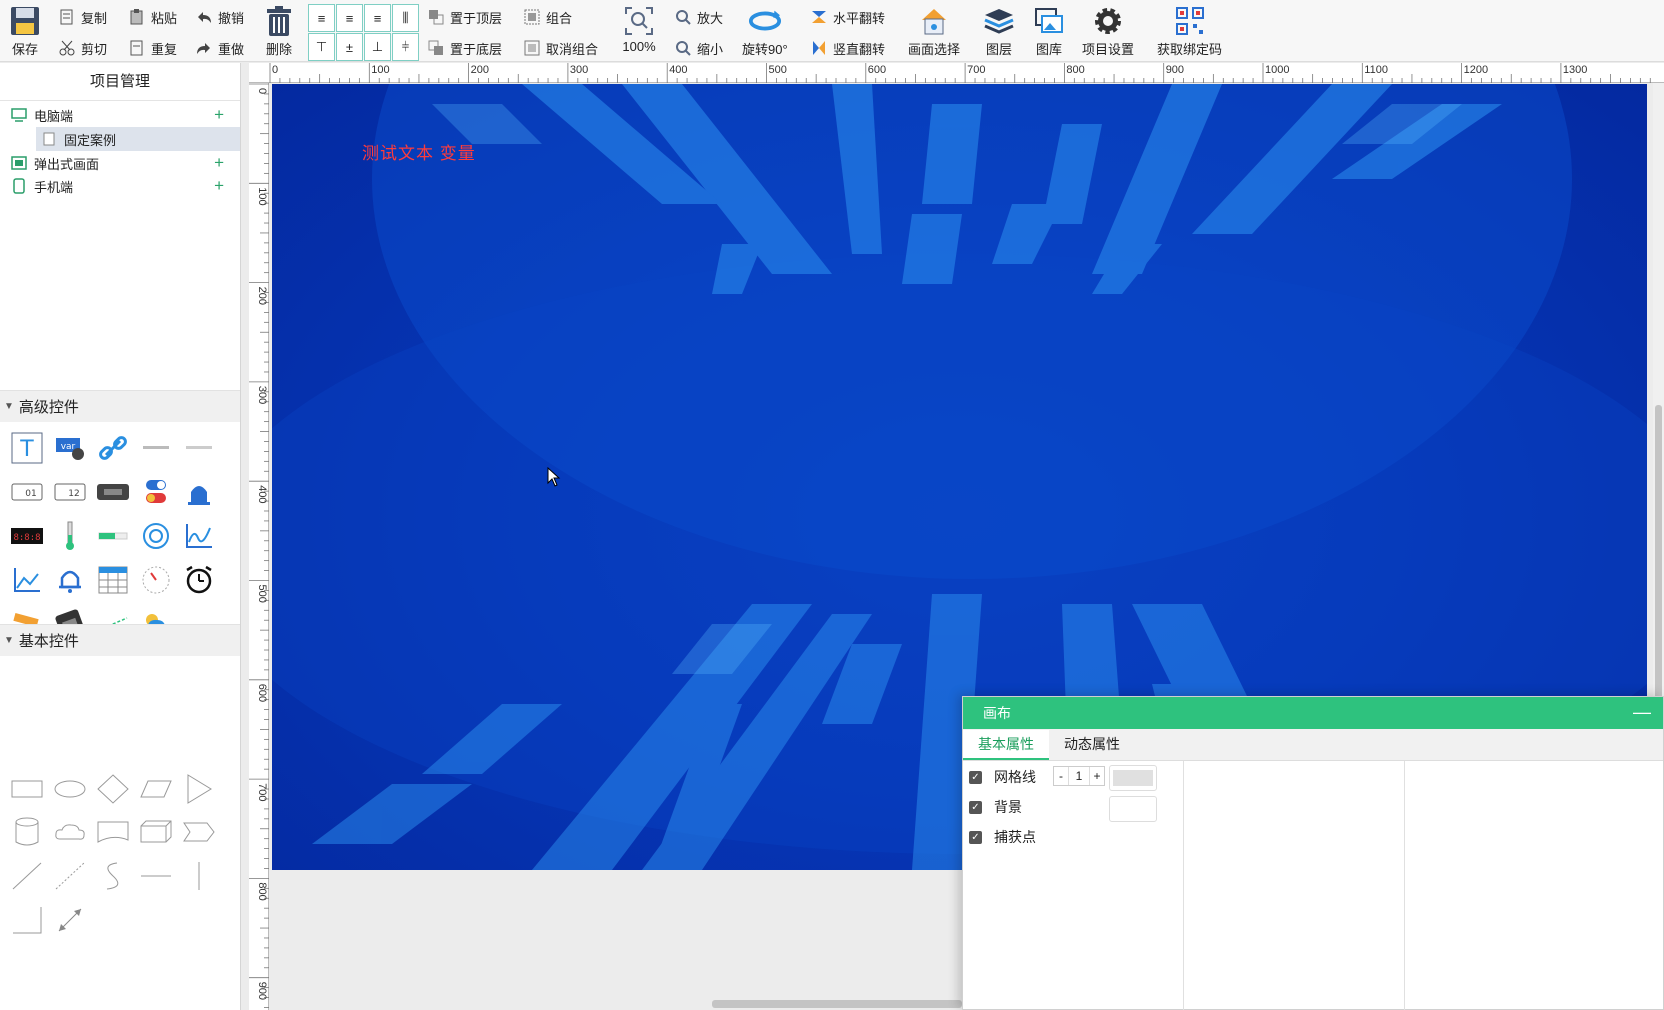 This screenshot has width=1664, height=1010. What do you see at coordinates (199, 876) in the screenshot?
I see `vertical-line-icon` at bounding box center [199, 876].